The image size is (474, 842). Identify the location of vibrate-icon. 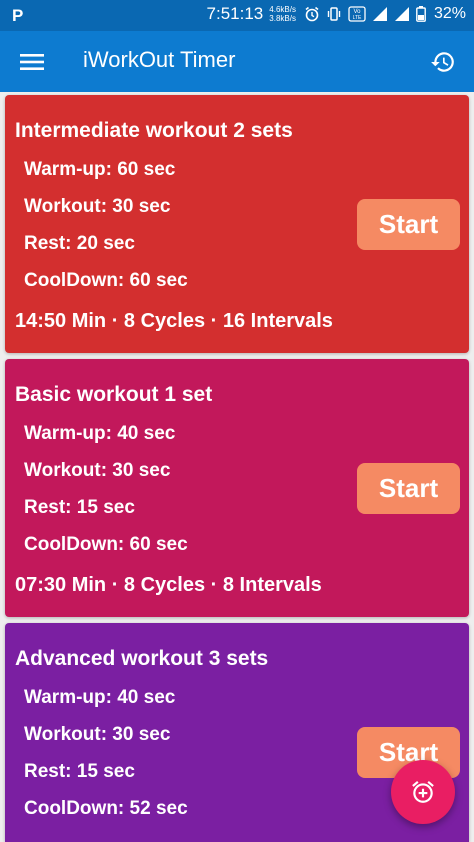
(334, 14).